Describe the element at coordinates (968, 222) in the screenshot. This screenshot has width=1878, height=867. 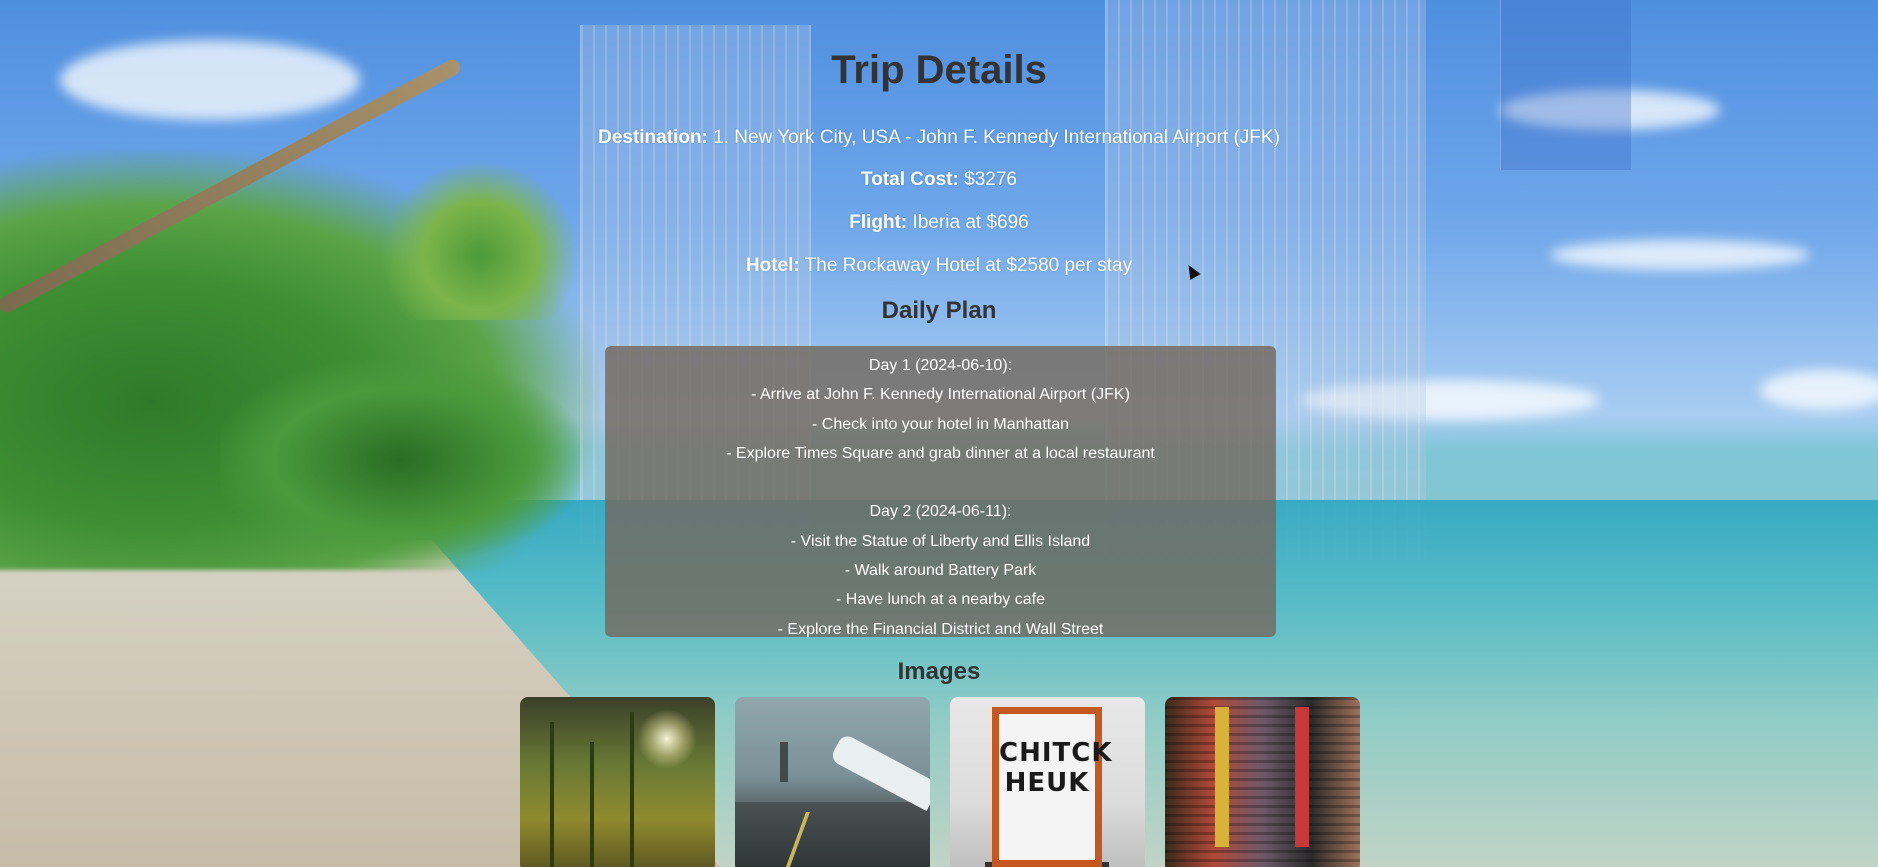
I see `flight-value: Iberia at $696` at that location.